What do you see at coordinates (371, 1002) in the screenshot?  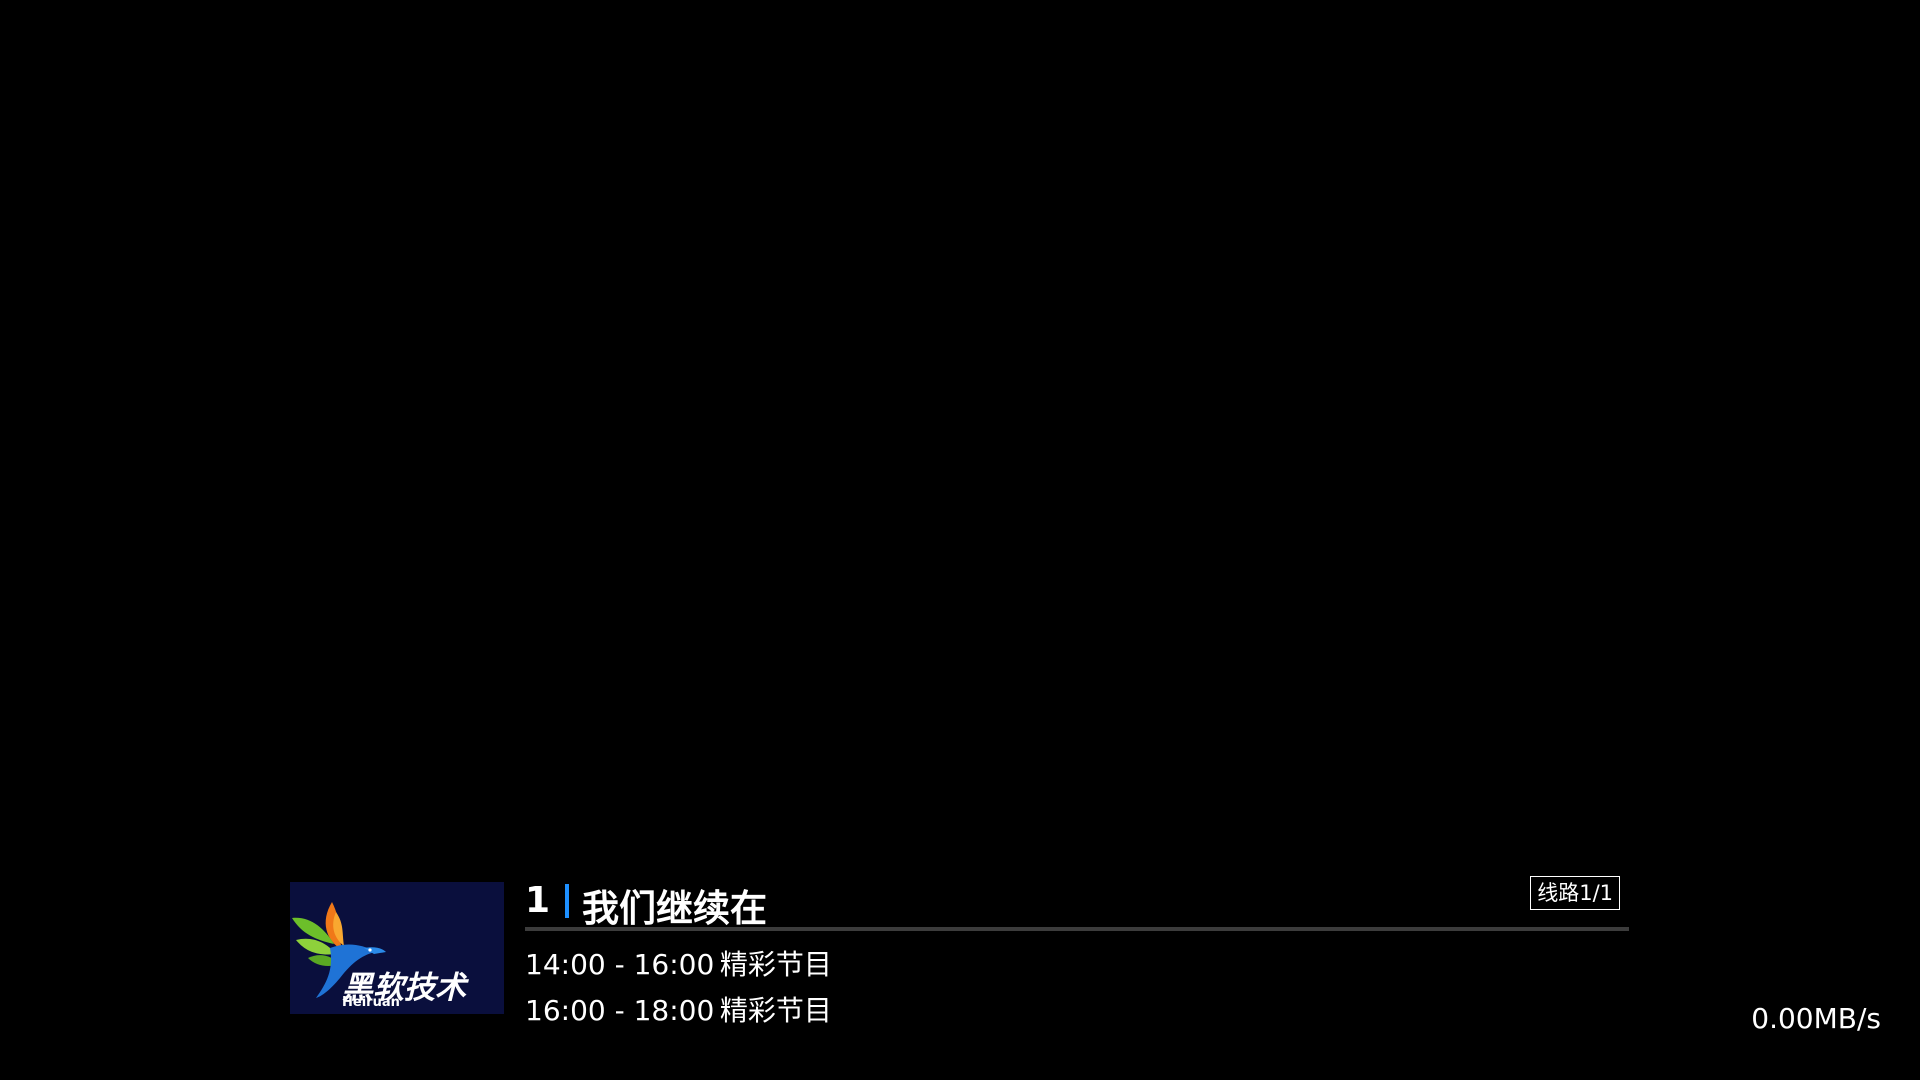 I see `logo-subtitle: Heiruan` at bounding box center [371, 1002].